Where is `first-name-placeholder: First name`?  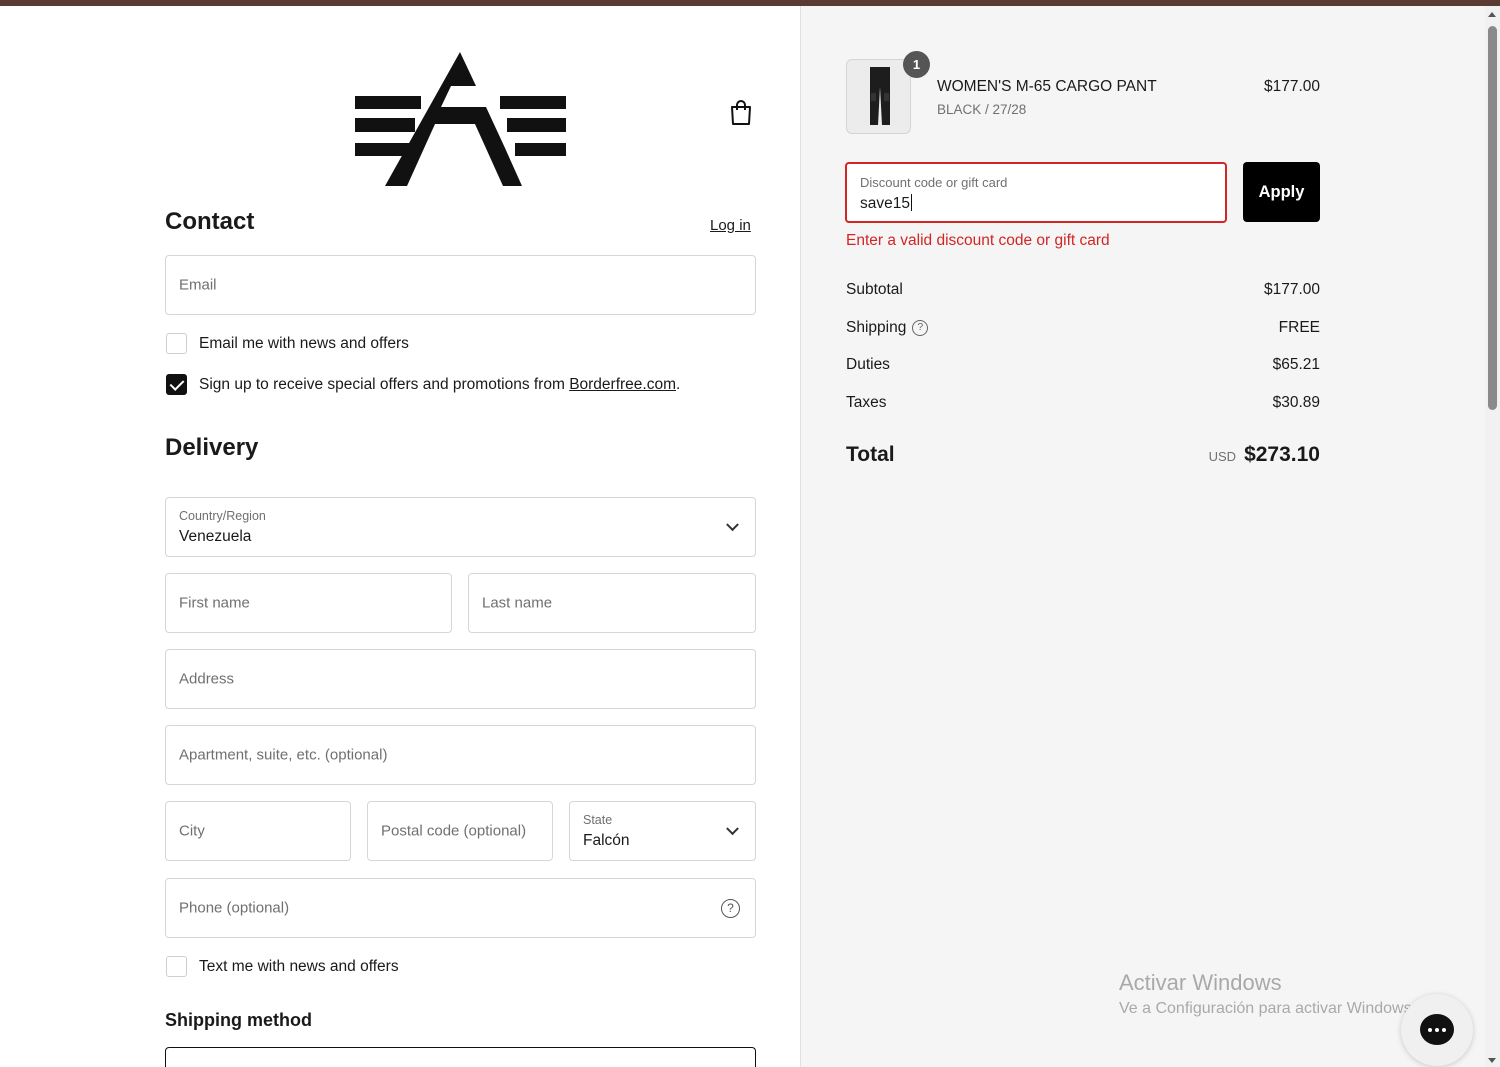
first-name-placeholder: First name is located at coordinates (214, 603).